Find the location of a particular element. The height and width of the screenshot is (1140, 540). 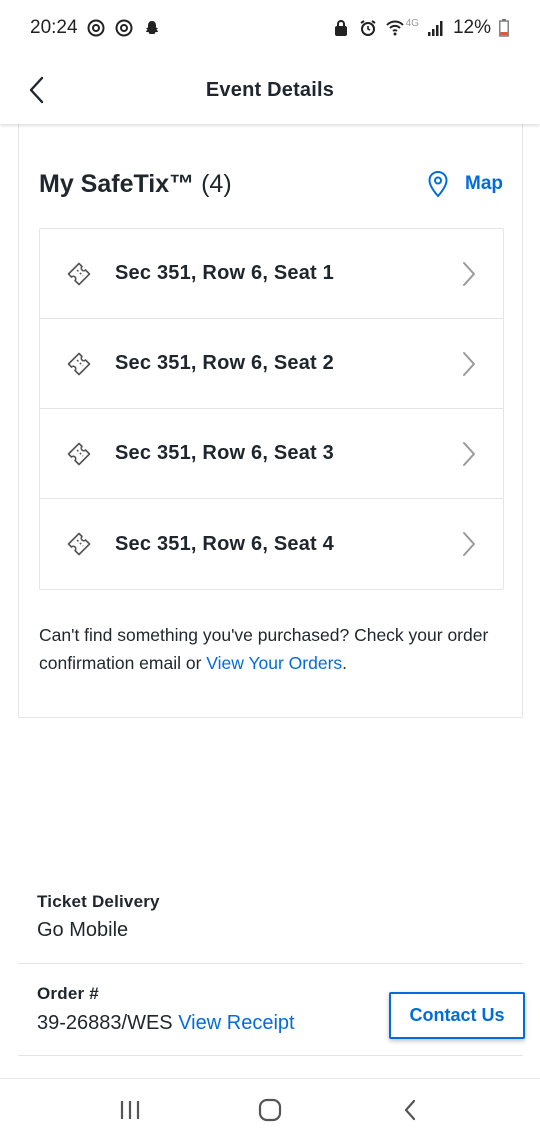

lock-icon is located at coordinates (341, 28).